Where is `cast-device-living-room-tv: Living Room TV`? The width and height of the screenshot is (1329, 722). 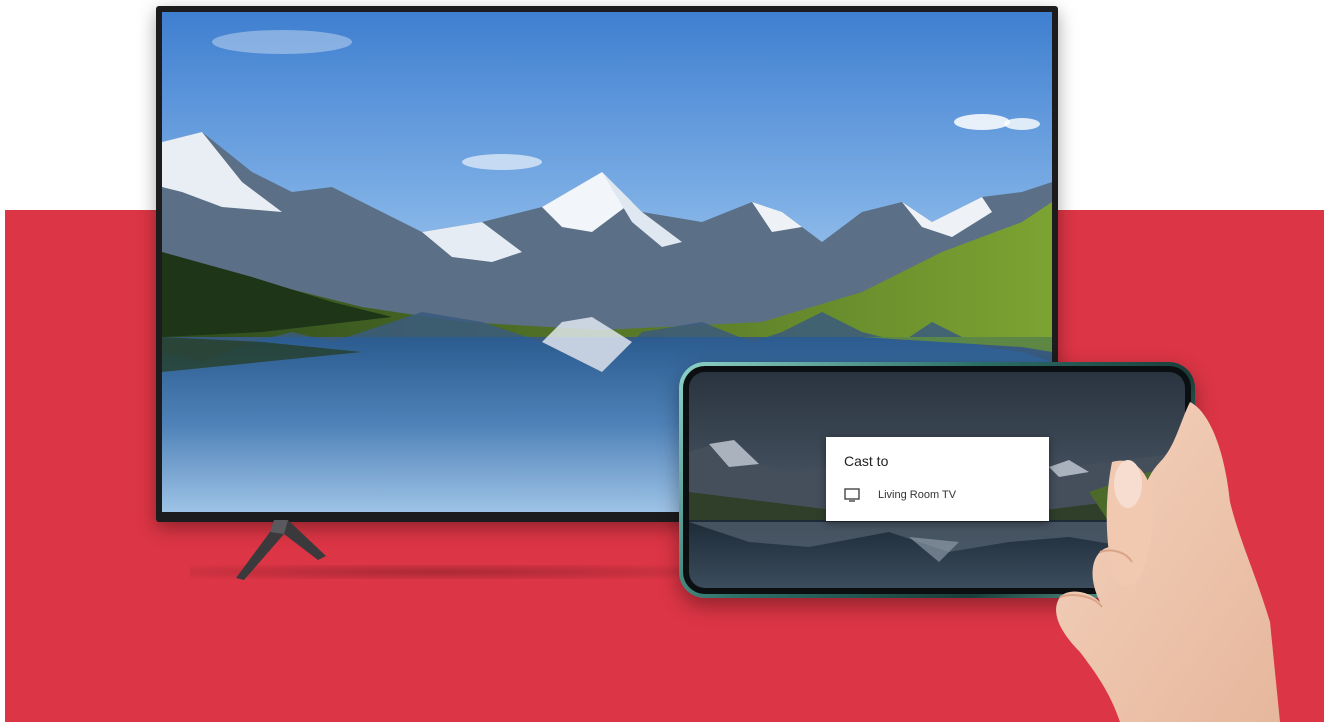 cast-device-living-room-tv: Living Room TV is located at coordinates (900, 495).